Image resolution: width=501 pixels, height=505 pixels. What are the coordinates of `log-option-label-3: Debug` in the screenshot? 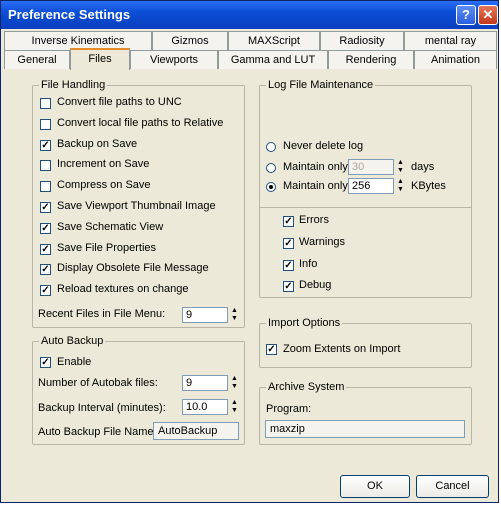 It's located at (315, 285).